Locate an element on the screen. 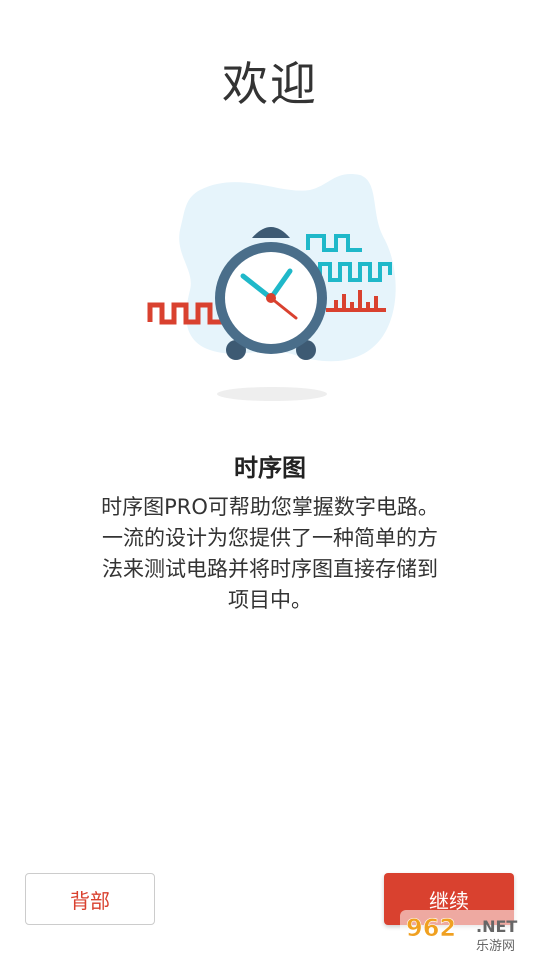  watermark-caption: 乐游网 is located at coordinates (495, 946).